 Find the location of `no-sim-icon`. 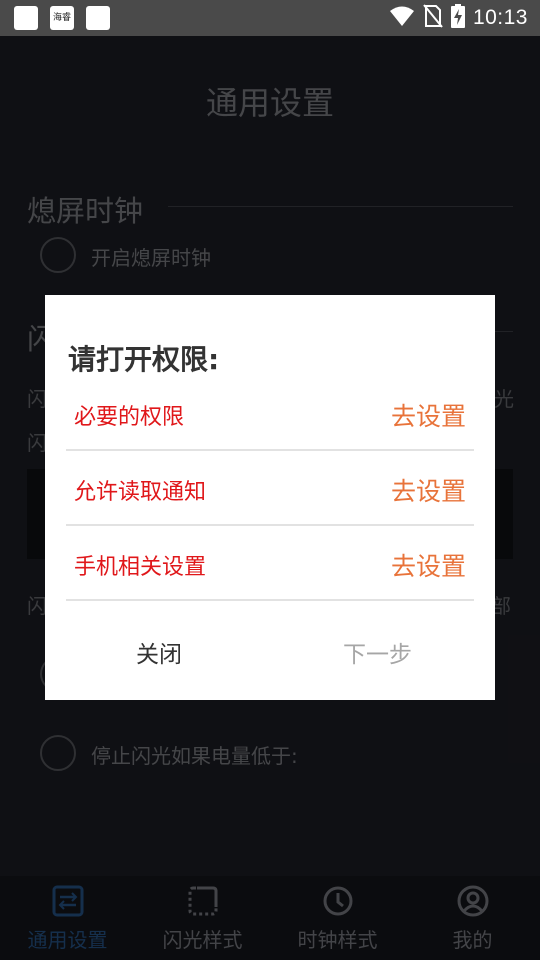

no-sim-icon is located at coordinates (433, 18).